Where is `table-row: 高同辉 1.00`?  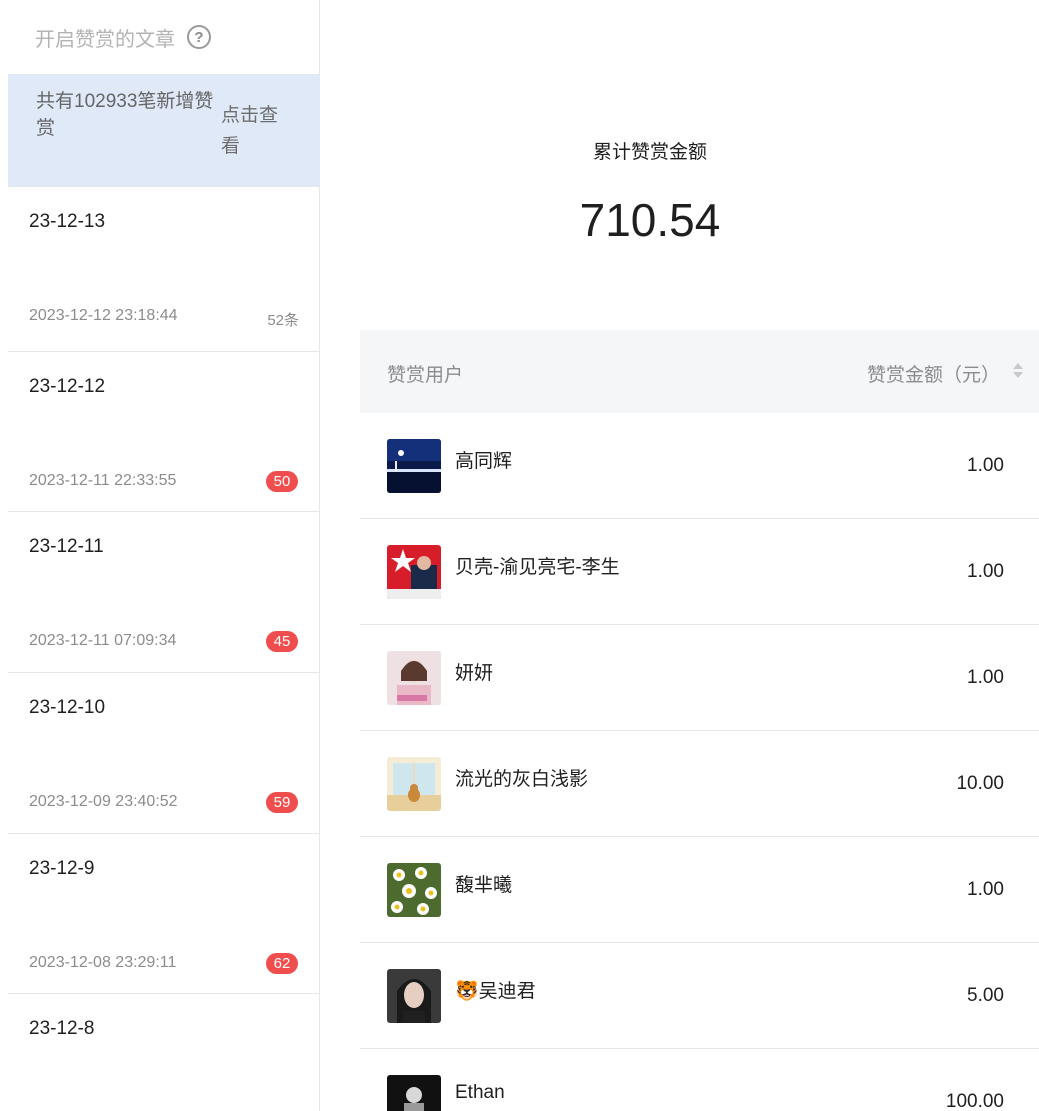
table-row: 高同辉 1.00 is located at coordinates (699, 466).